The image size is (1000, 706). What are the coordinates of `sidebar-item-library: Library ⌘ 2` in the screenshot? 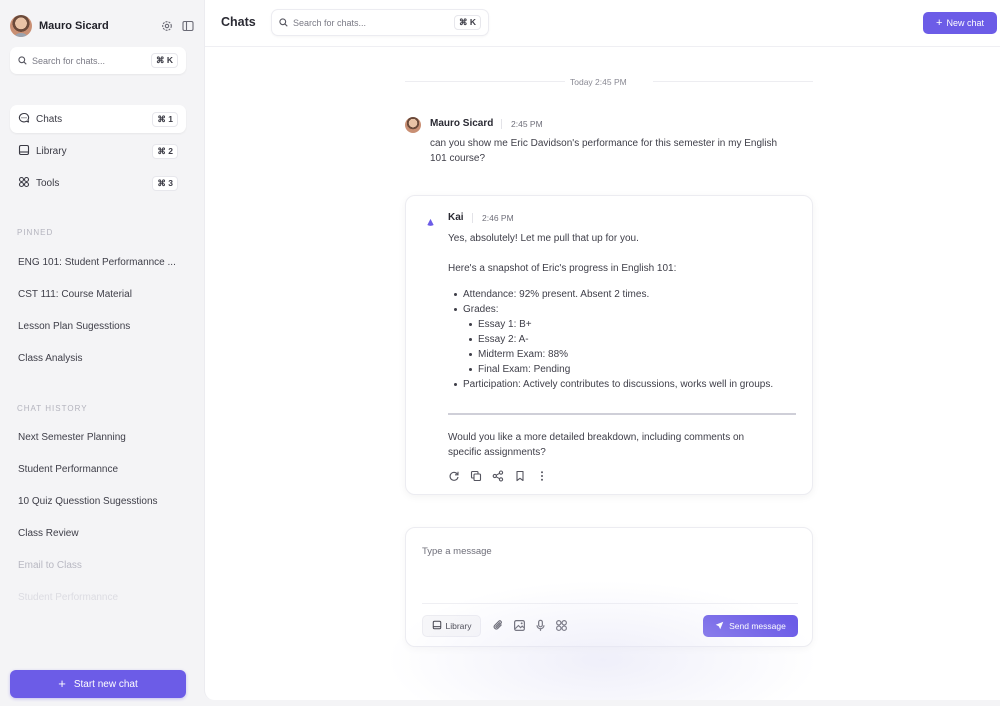 It's located at (98, 151).